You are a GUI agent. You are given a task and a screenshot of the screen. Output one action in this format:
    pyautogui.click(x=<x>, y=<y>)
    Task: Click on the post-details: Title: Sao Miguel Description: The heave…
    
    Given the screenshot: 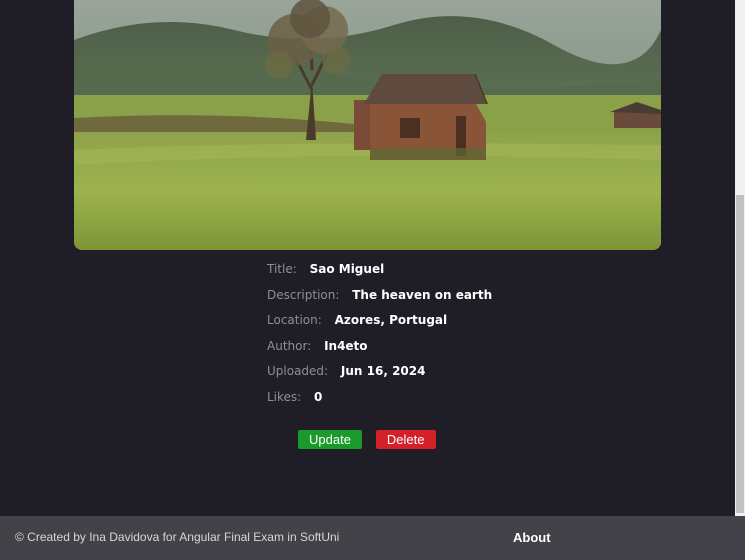 What is the action you would take?
    pyautogui.click(x=379, y=335)
    